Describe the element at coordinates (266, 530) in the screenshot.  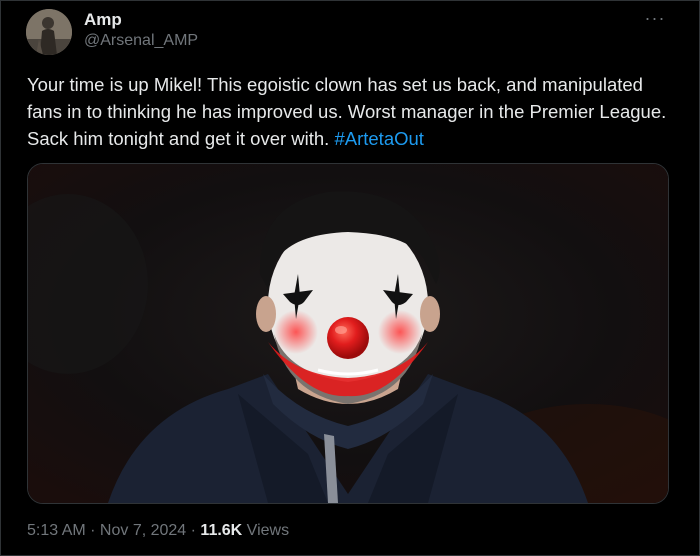
I see `views-label: Views` at that location.